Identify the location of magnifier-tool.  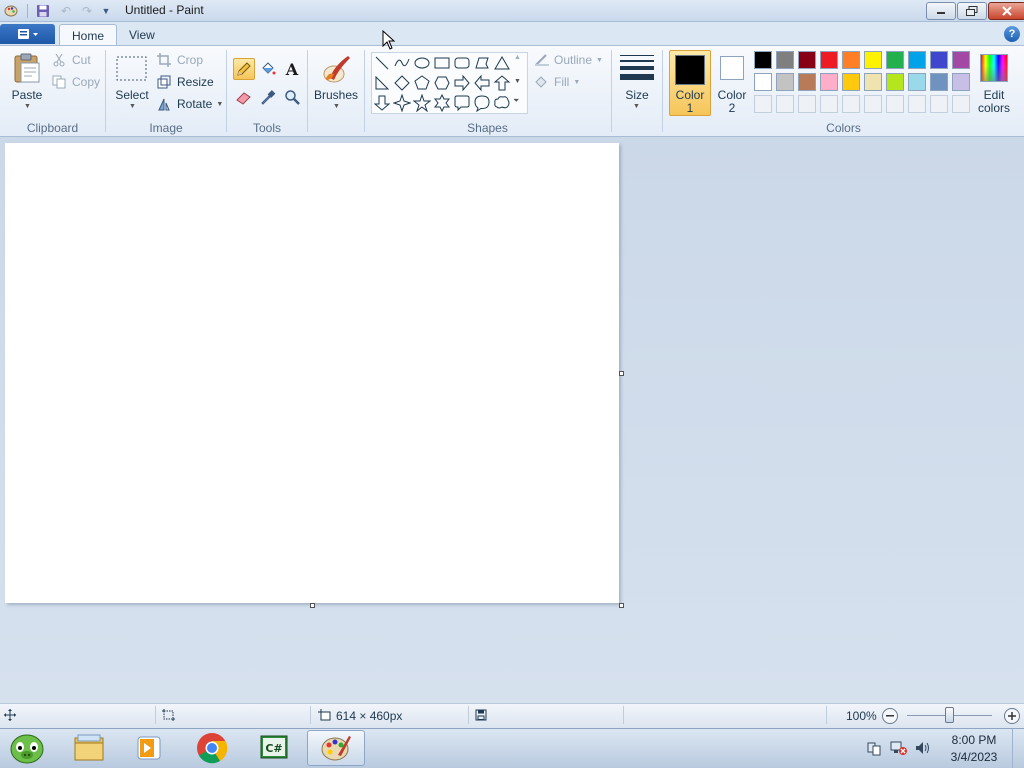
(292, 97).